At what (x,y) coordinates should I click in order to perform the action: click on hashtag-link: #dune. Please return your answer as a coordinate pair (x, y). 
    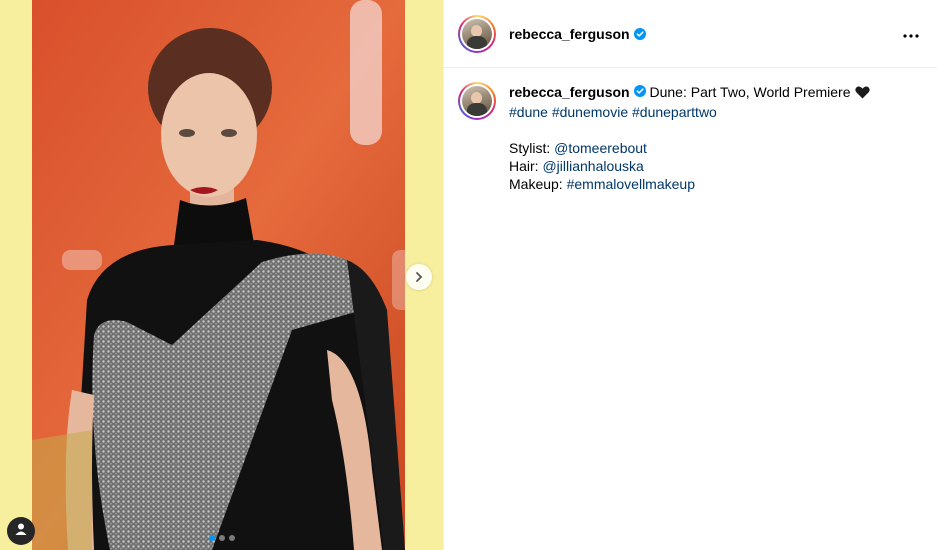
    Looking at the image, I should click on (528, 112).